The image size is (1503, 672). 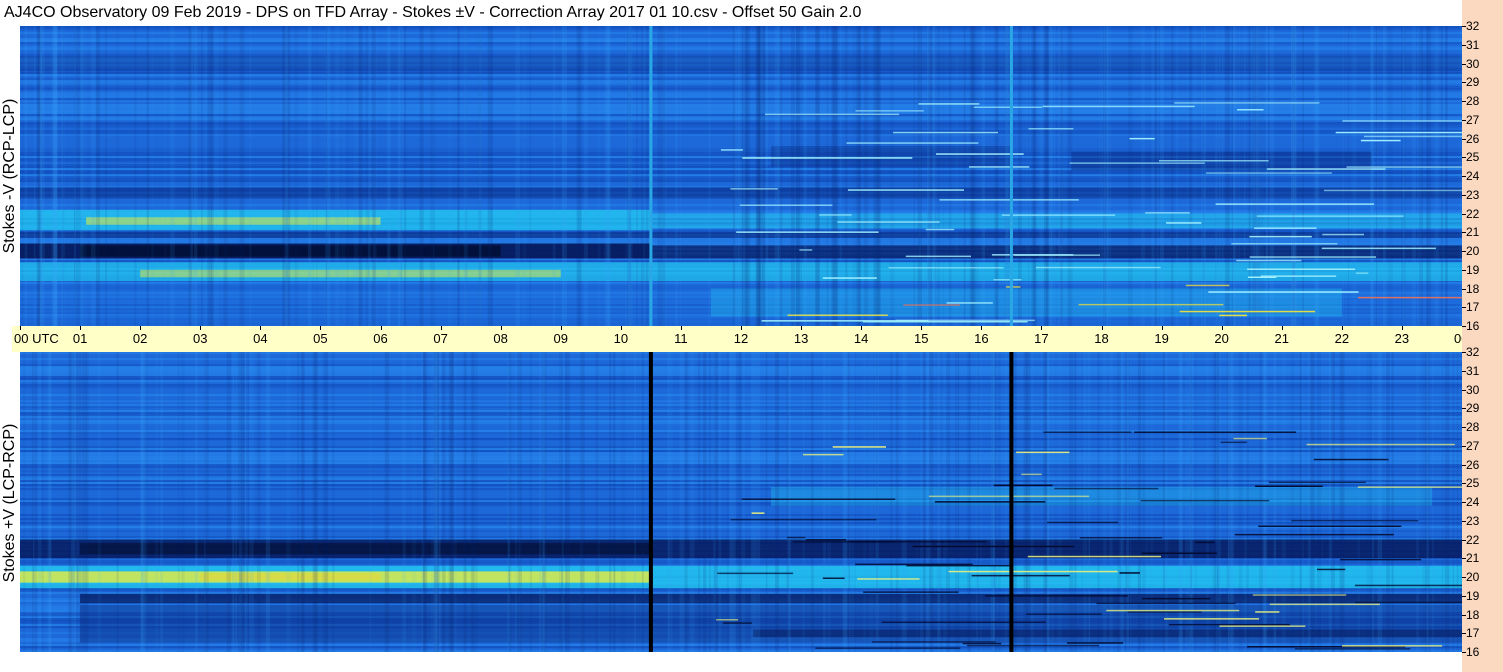 I want to click on mhz-tick-label: 23, so click(x=1473, y=194).